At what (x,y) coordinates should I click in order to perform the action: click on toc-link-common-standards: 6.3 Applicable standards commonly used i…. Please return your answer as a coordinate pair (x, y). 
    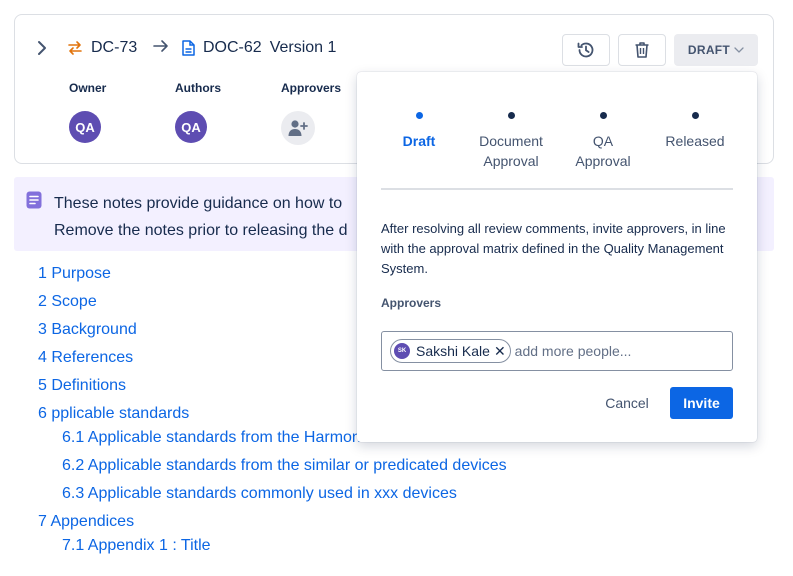
    Looking at the image, I should click on (259, 494).